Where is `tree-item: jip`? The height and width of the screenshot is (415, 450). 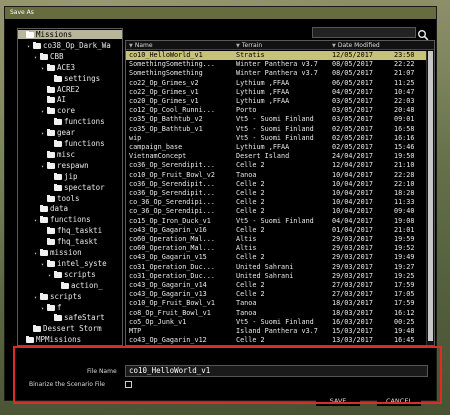 tree-item: jip is located at coordinates (85, 176).